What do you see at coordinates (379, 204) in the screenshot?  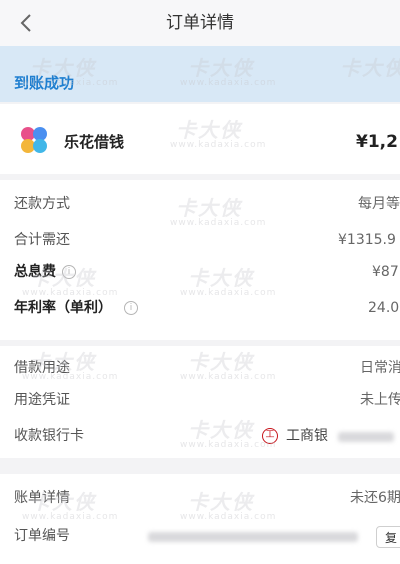 I see `repayment-method-value: 每月等` at bounding box center [379, 204].